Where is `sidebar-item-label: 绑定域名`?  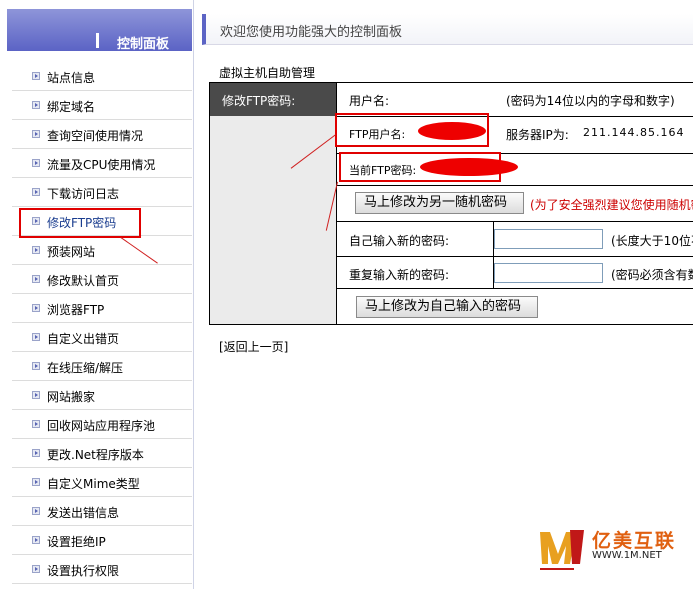
sidebar-item-label: 绑定域名 is located at coordinates (71, 107).